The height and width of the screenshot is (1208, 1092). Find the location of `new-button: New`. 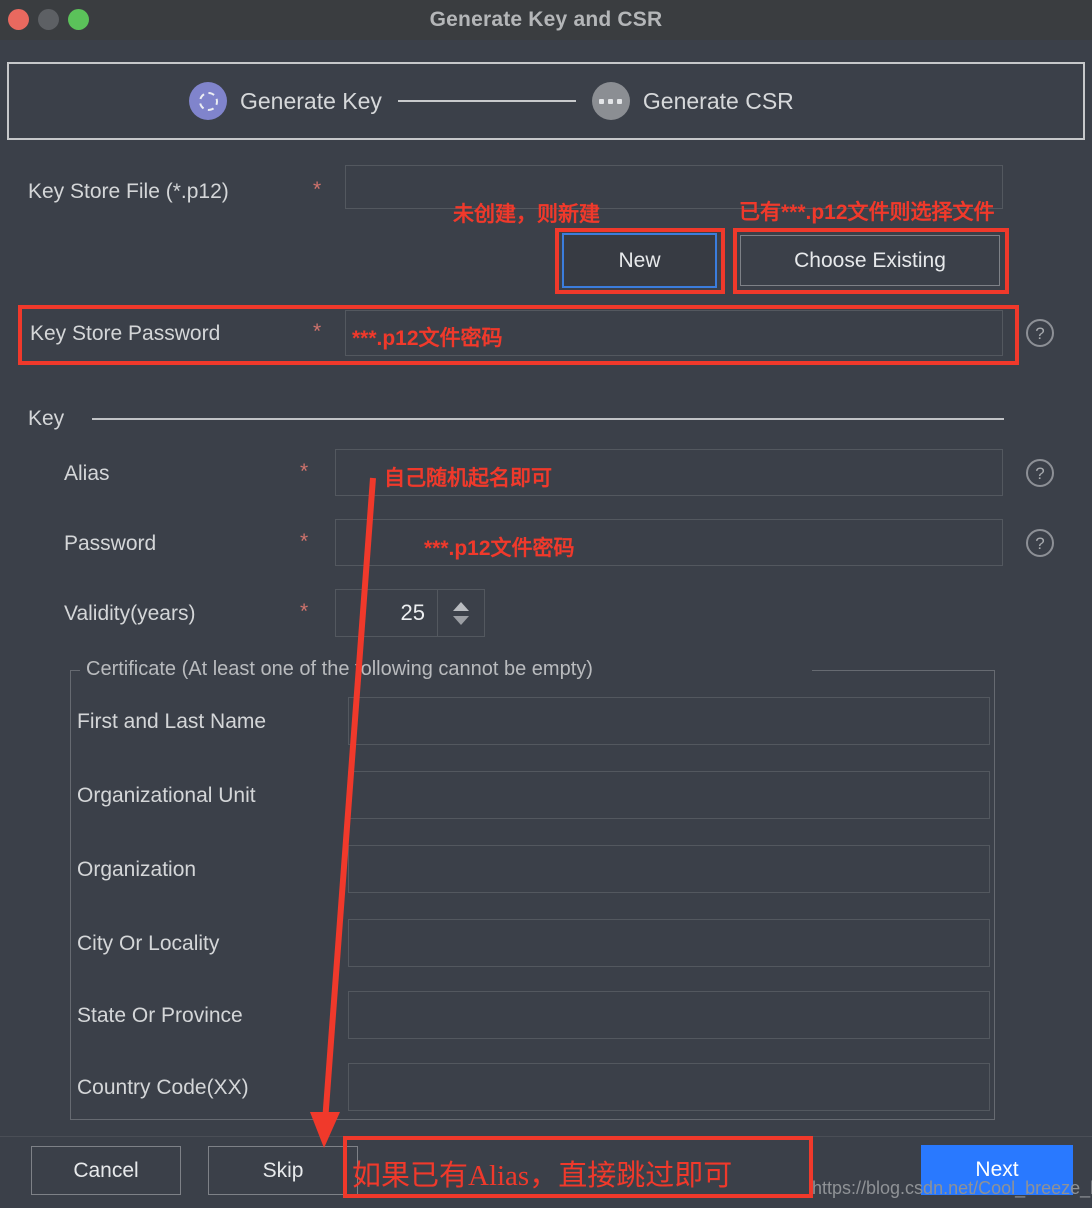

new-button: New is located at coordinates (639, 260).